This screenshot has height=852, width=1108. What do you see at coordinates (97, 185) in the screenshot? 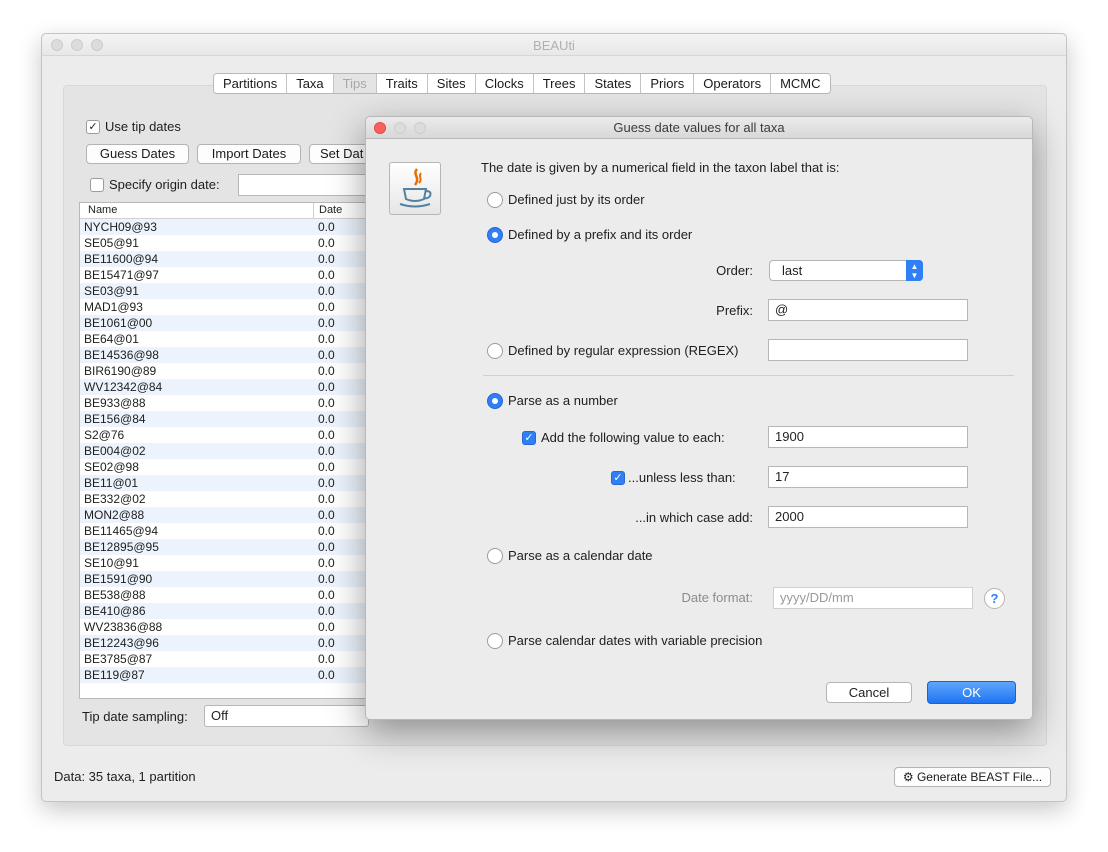
I see `specify-origin-checkbox` at bounding box center [97, 185].